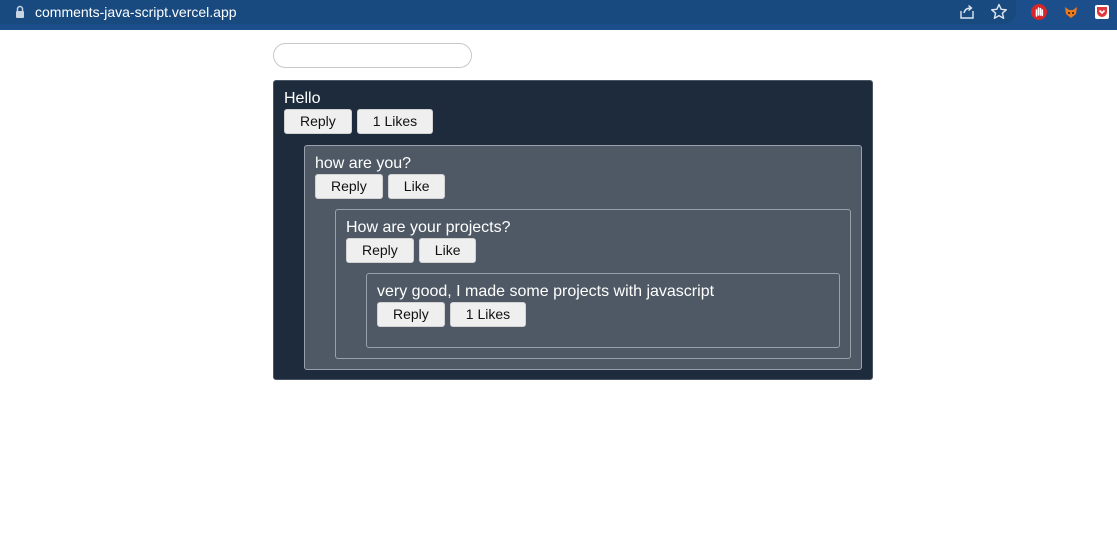  Describe the element at coordinates (967, 12) in the screenshot. I see `share-icon` at that location.